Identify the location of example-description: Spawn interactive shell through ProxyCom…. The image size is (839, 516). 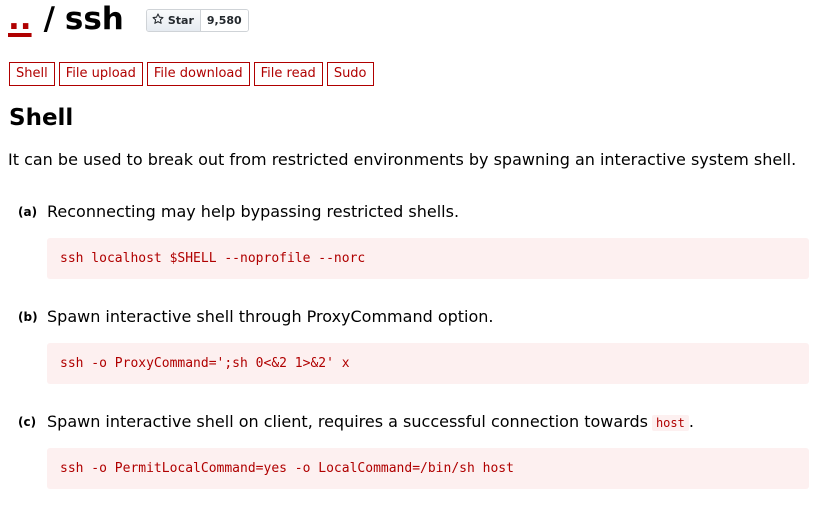
(270, 316).